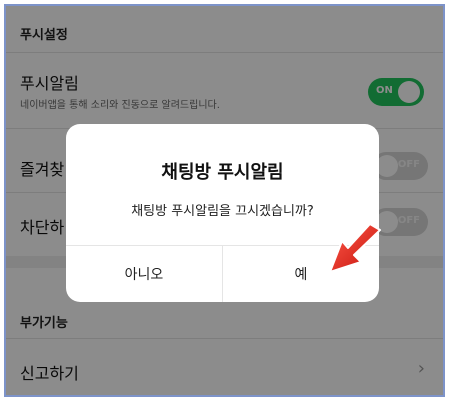  I want to click on red-arrow-pointer-icon, so click(355, 248).